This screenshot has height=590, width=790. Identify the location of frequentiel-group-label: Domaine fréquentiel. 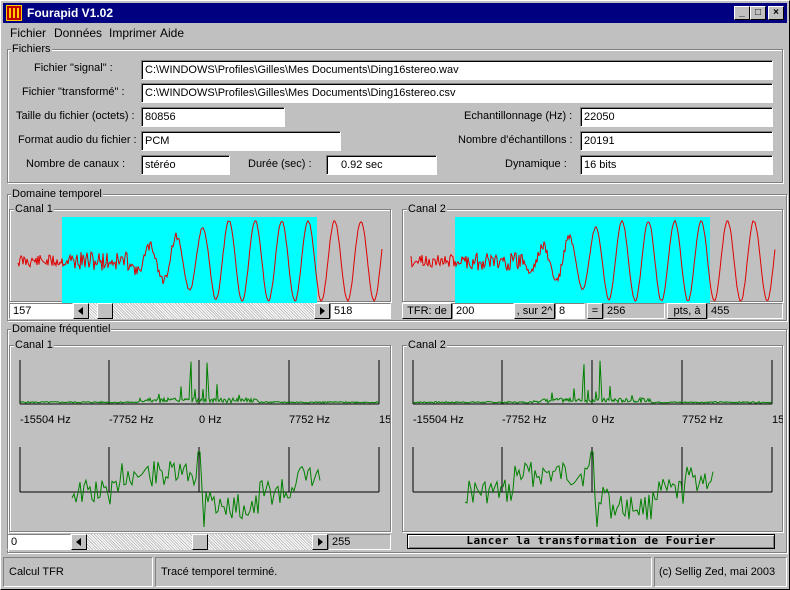
(61, 329).